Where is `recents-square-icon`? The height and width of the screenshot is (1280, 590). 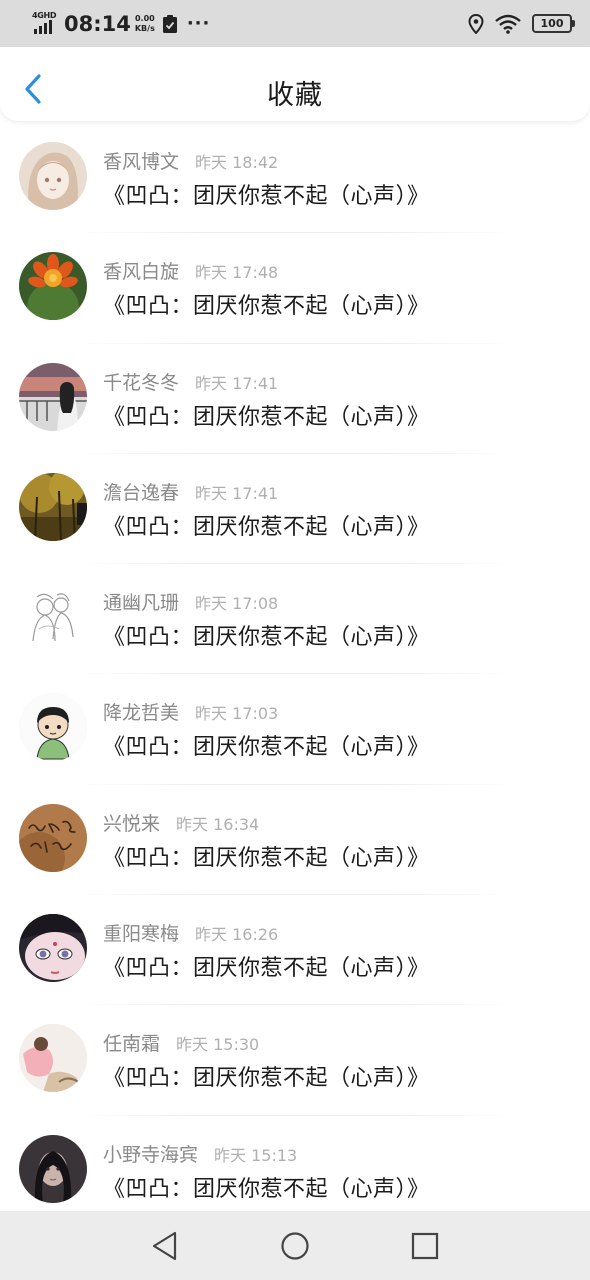
recents-square-icon is located at coordinates (425, 1246).